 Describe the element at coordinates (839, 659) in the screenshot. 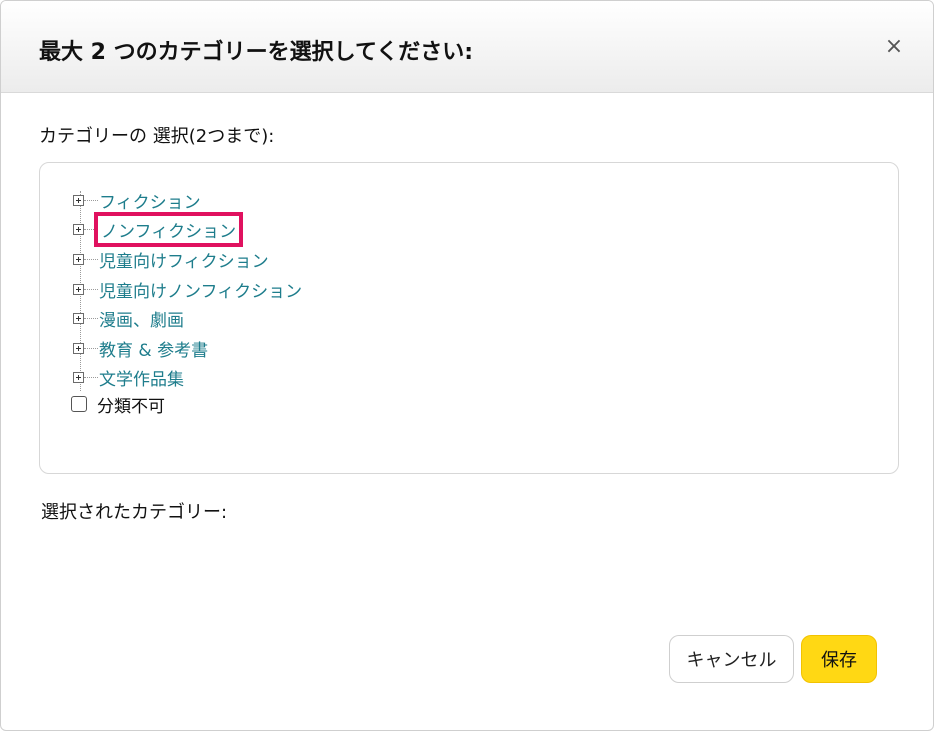

I see `save-button: 保存` at that location.